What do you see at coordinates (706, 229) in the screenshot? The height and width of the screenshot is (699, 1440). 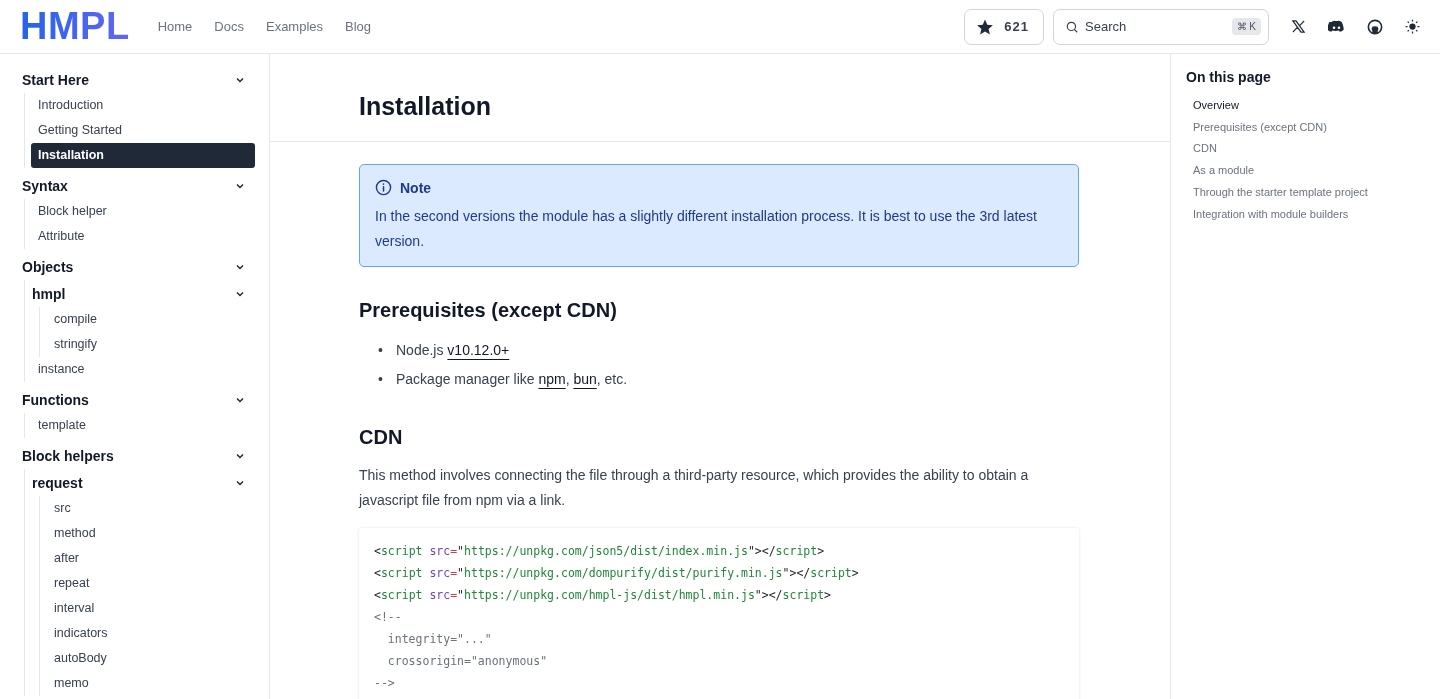 I see `note-text: In the second versions the module has a slightly different installation process. It is best to use the 3rd latest version.` at bounding box center [706, 229].